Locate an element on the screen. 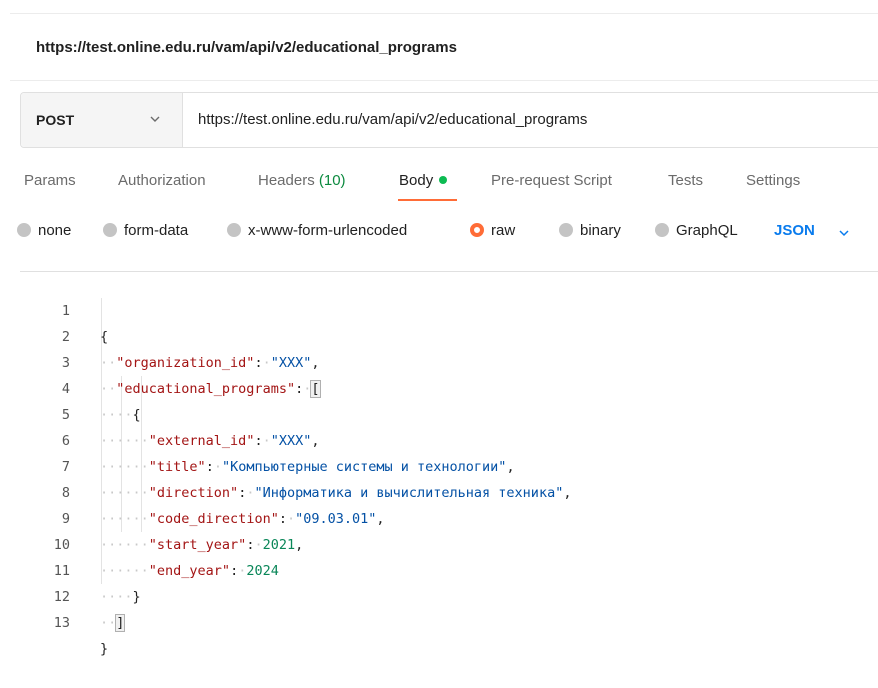  radio-x-www-form-urlencoded: x-www-form-urlencoded is located at coordinates (317, 230).